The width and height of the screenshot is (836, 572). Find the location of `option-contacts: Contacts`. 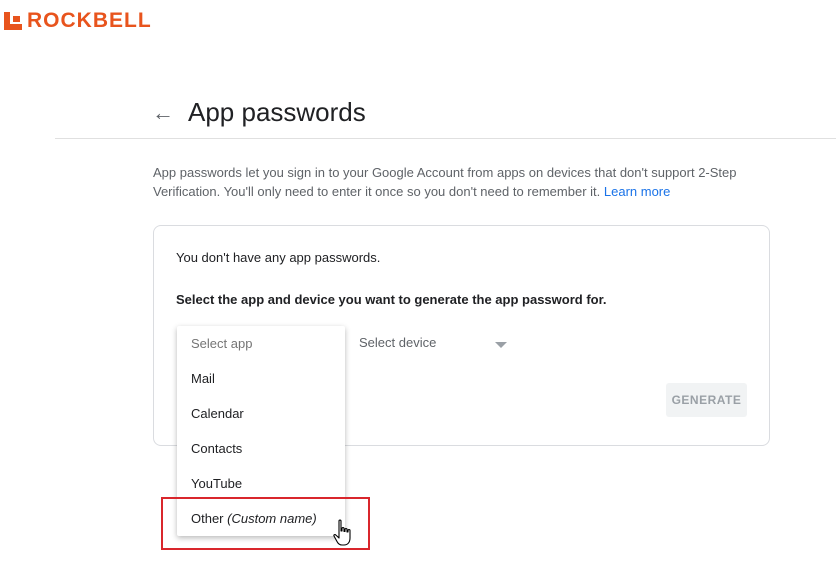

option-contacts: Contacts is located at coordinates (216, 448).